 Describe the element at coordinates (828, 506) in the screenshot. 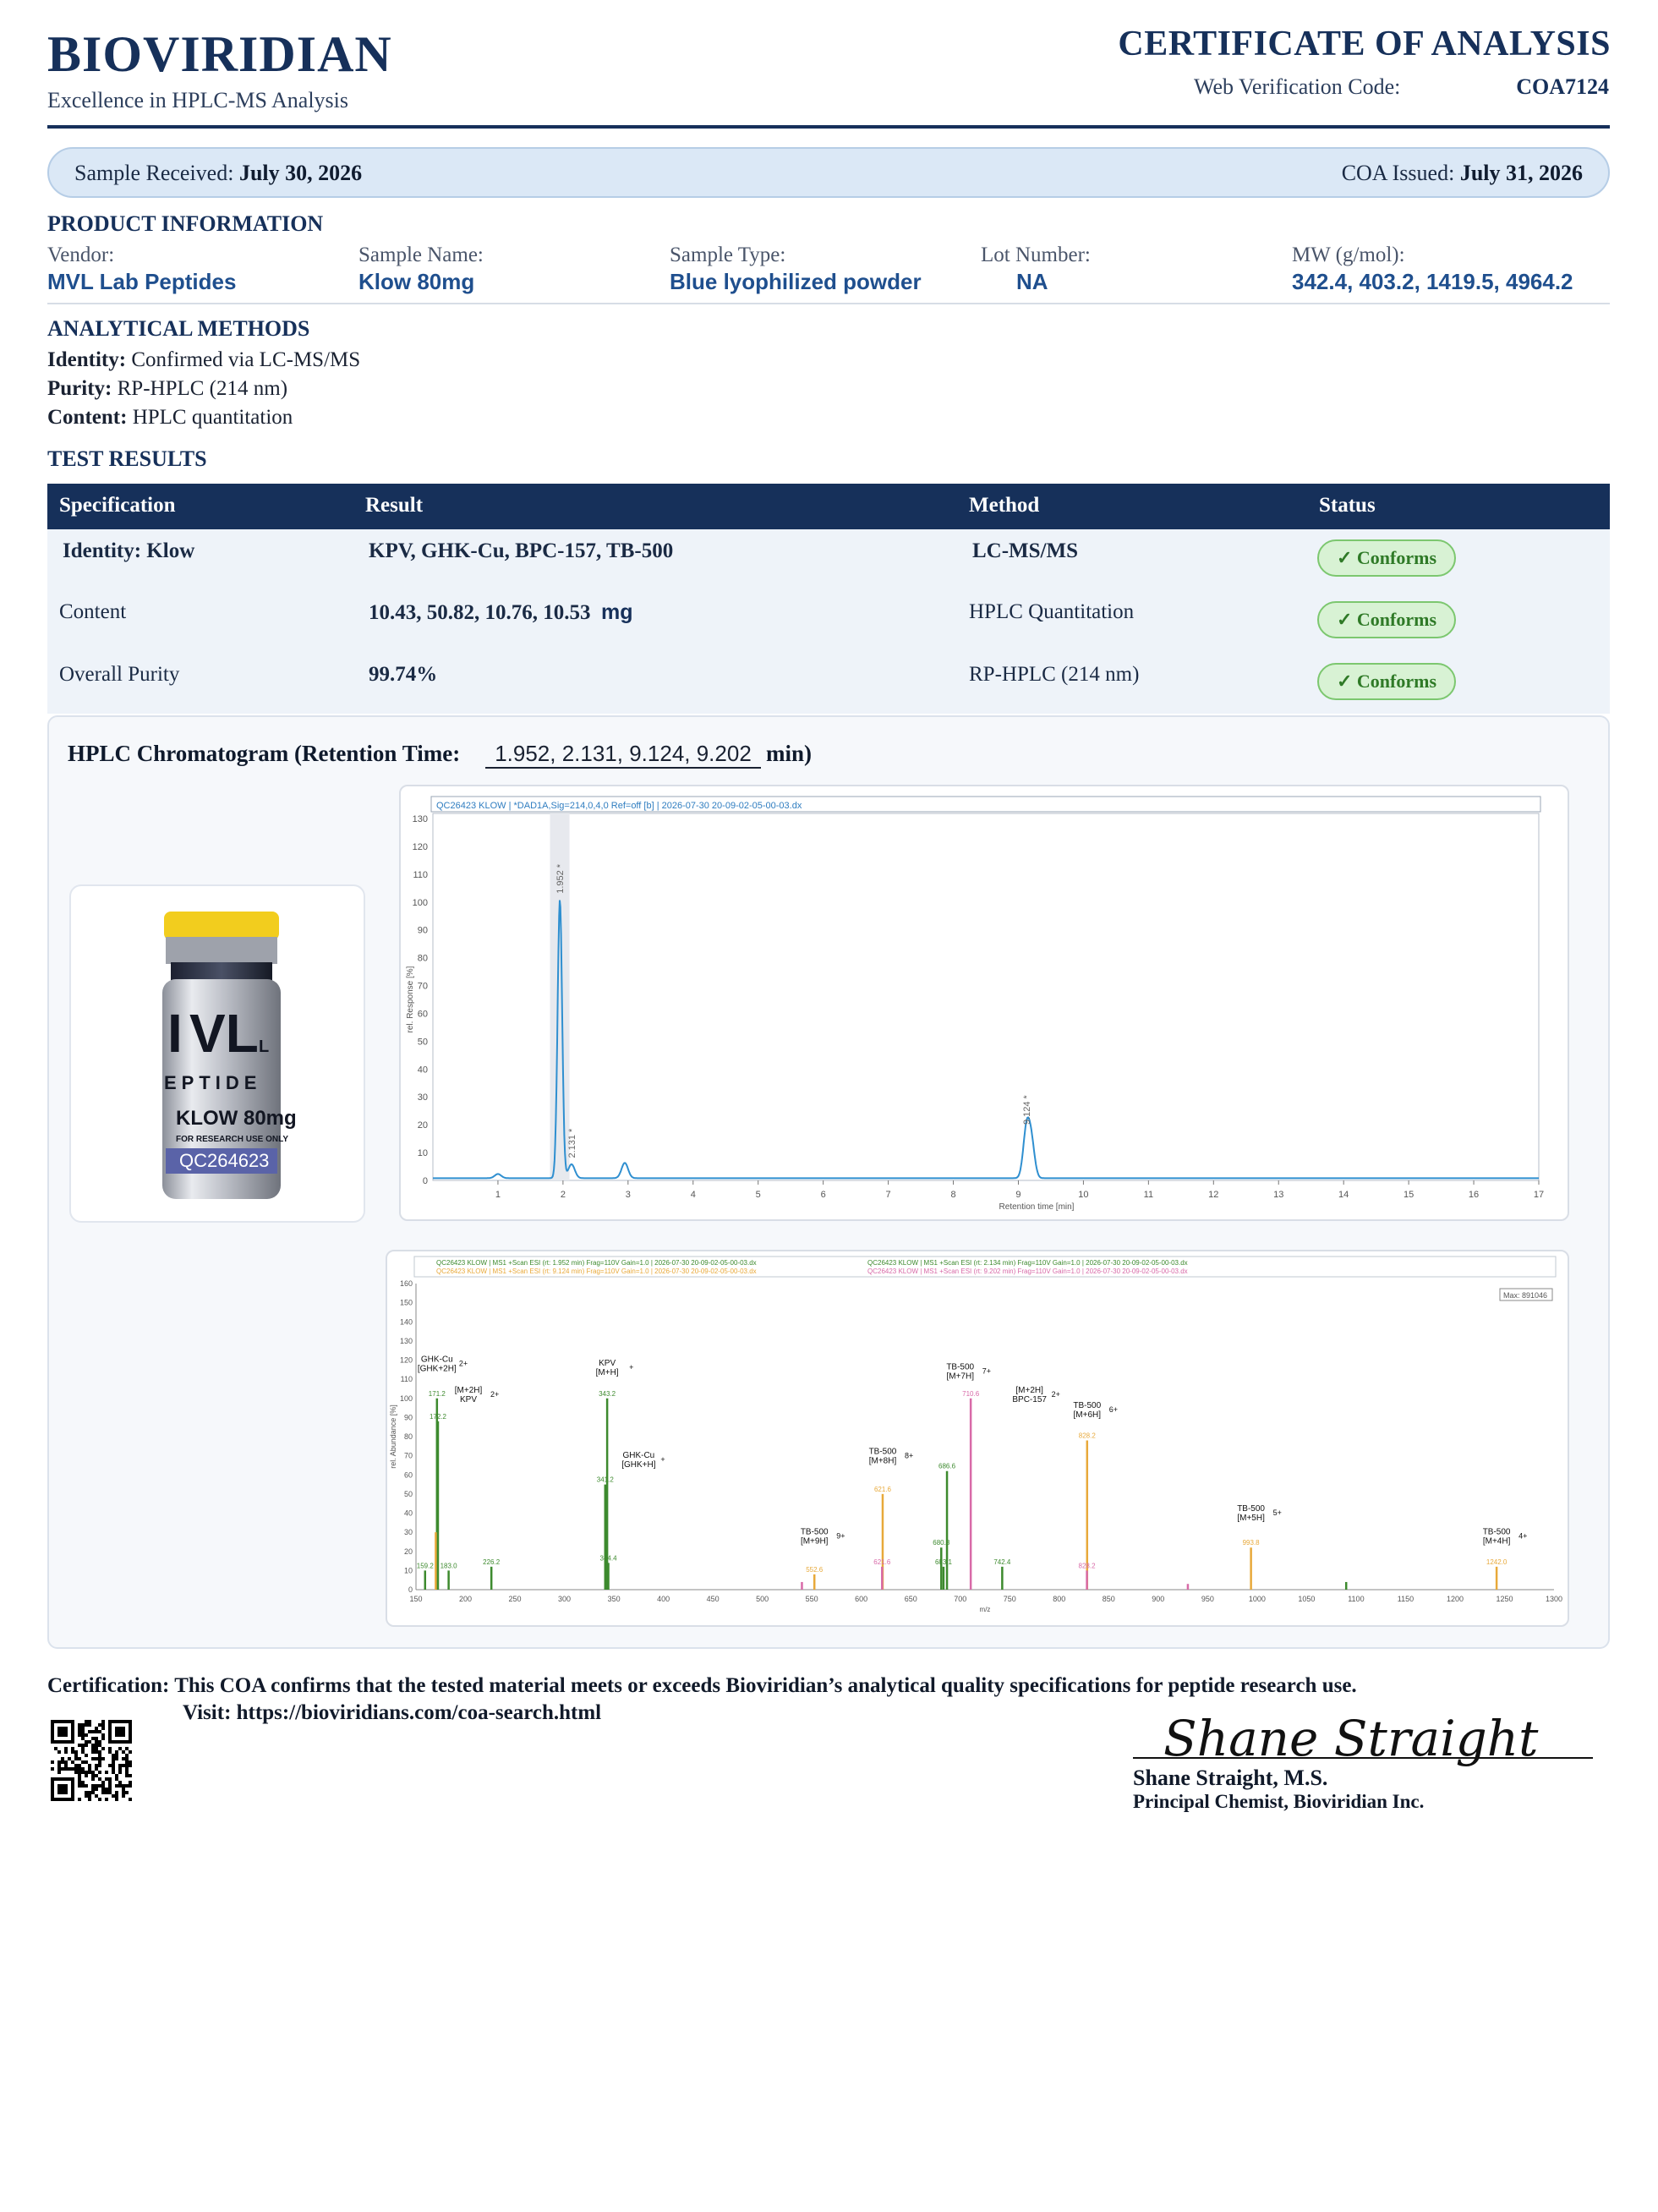

I see `results-table-header: Specification Result Method Status` at that location.